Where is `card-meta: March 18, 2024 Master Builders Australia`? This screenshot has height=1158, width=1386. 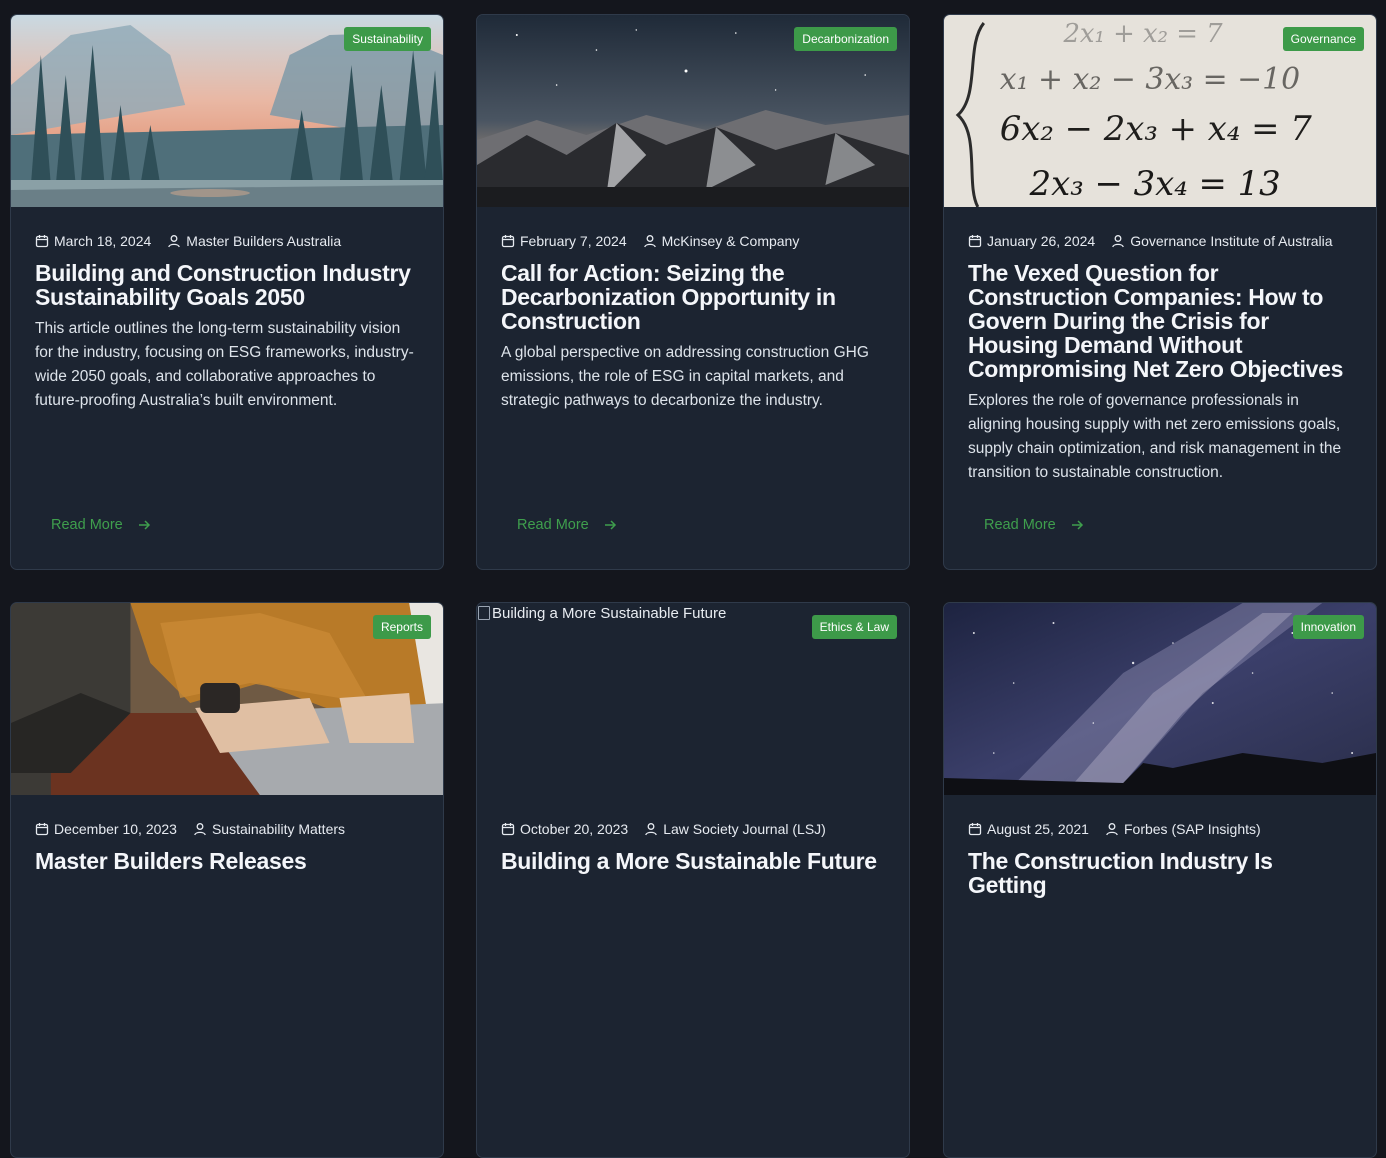
card-meta: March 18, 2024 Master Builders Australia is located at coordinates (228, 241).